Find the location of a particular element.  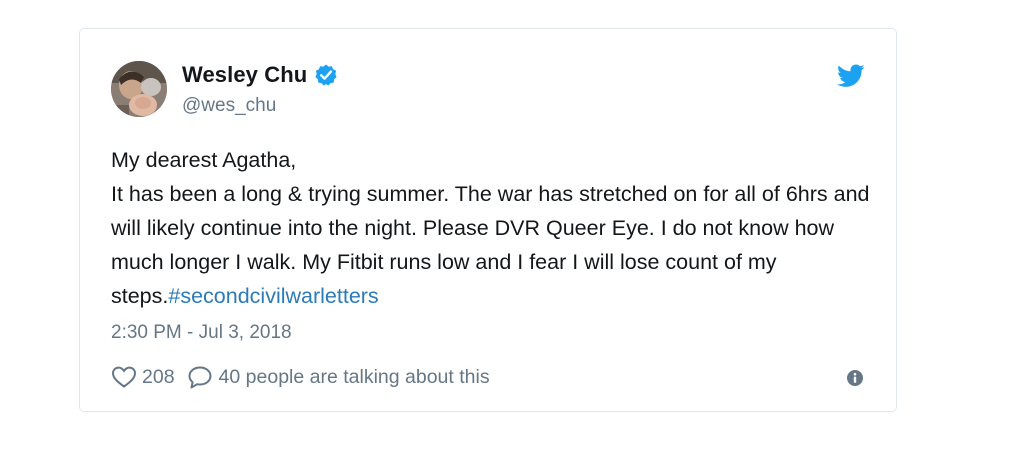

reply-button: 40 people are talking about this is located at coordinates (338, 377).